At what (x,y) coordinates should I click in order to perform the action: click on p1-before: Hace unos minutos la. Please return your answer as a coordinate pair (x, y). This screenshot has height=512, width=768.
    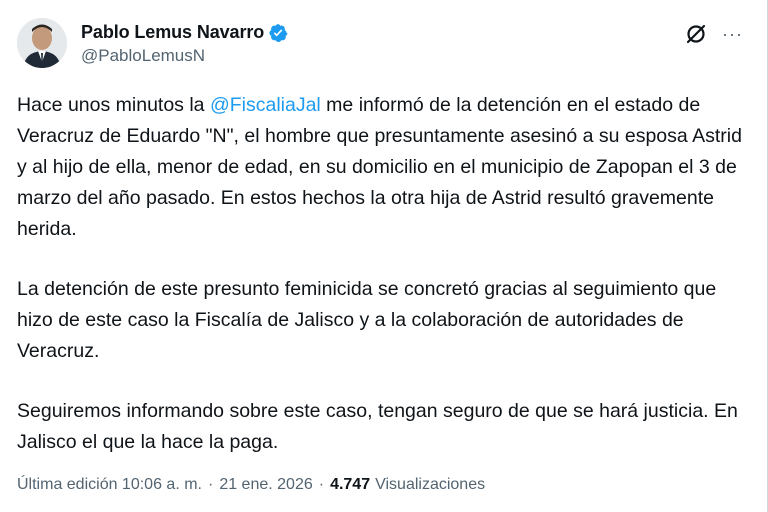
    Looking at the image, I should click on (113, 105).